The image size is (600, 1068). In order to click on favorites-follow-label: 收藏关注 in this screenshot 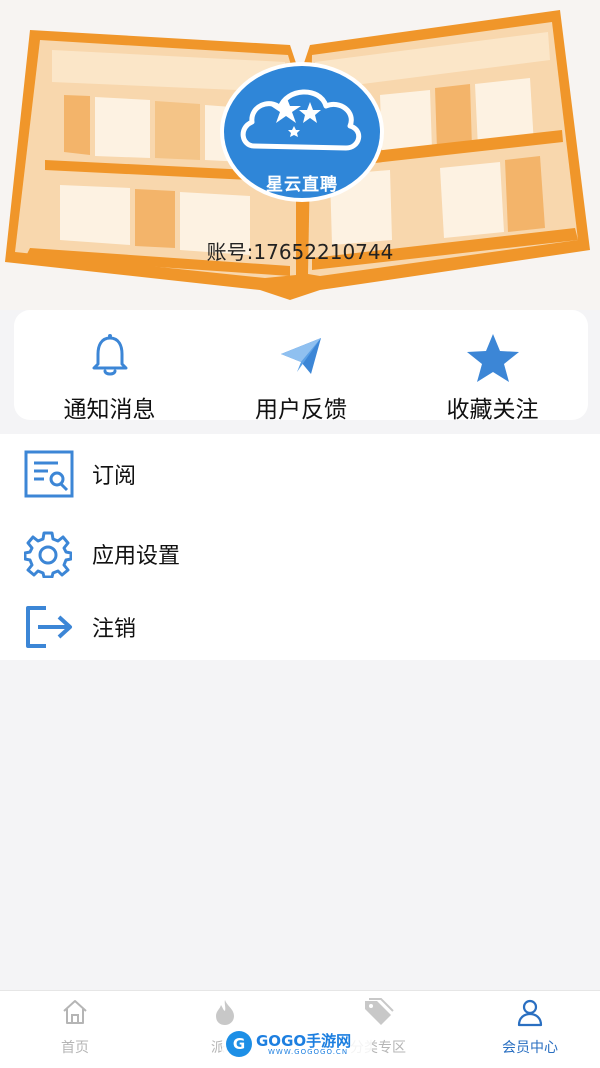, I will do `click(492, 410)`.